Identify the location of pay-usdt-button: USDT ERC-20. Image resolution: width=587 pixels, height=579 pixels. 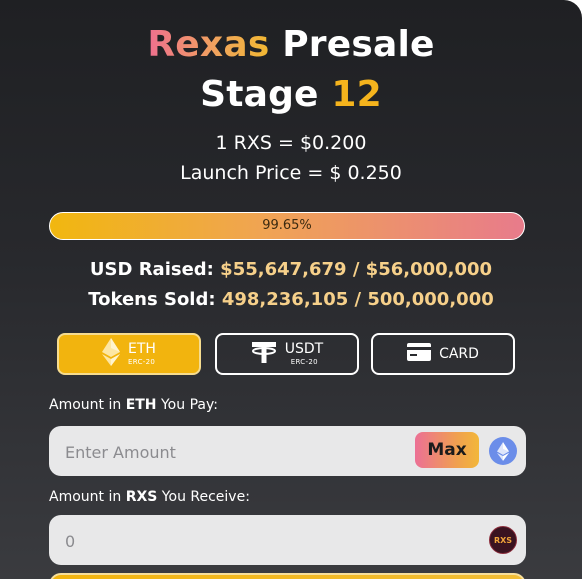
(287, 354).